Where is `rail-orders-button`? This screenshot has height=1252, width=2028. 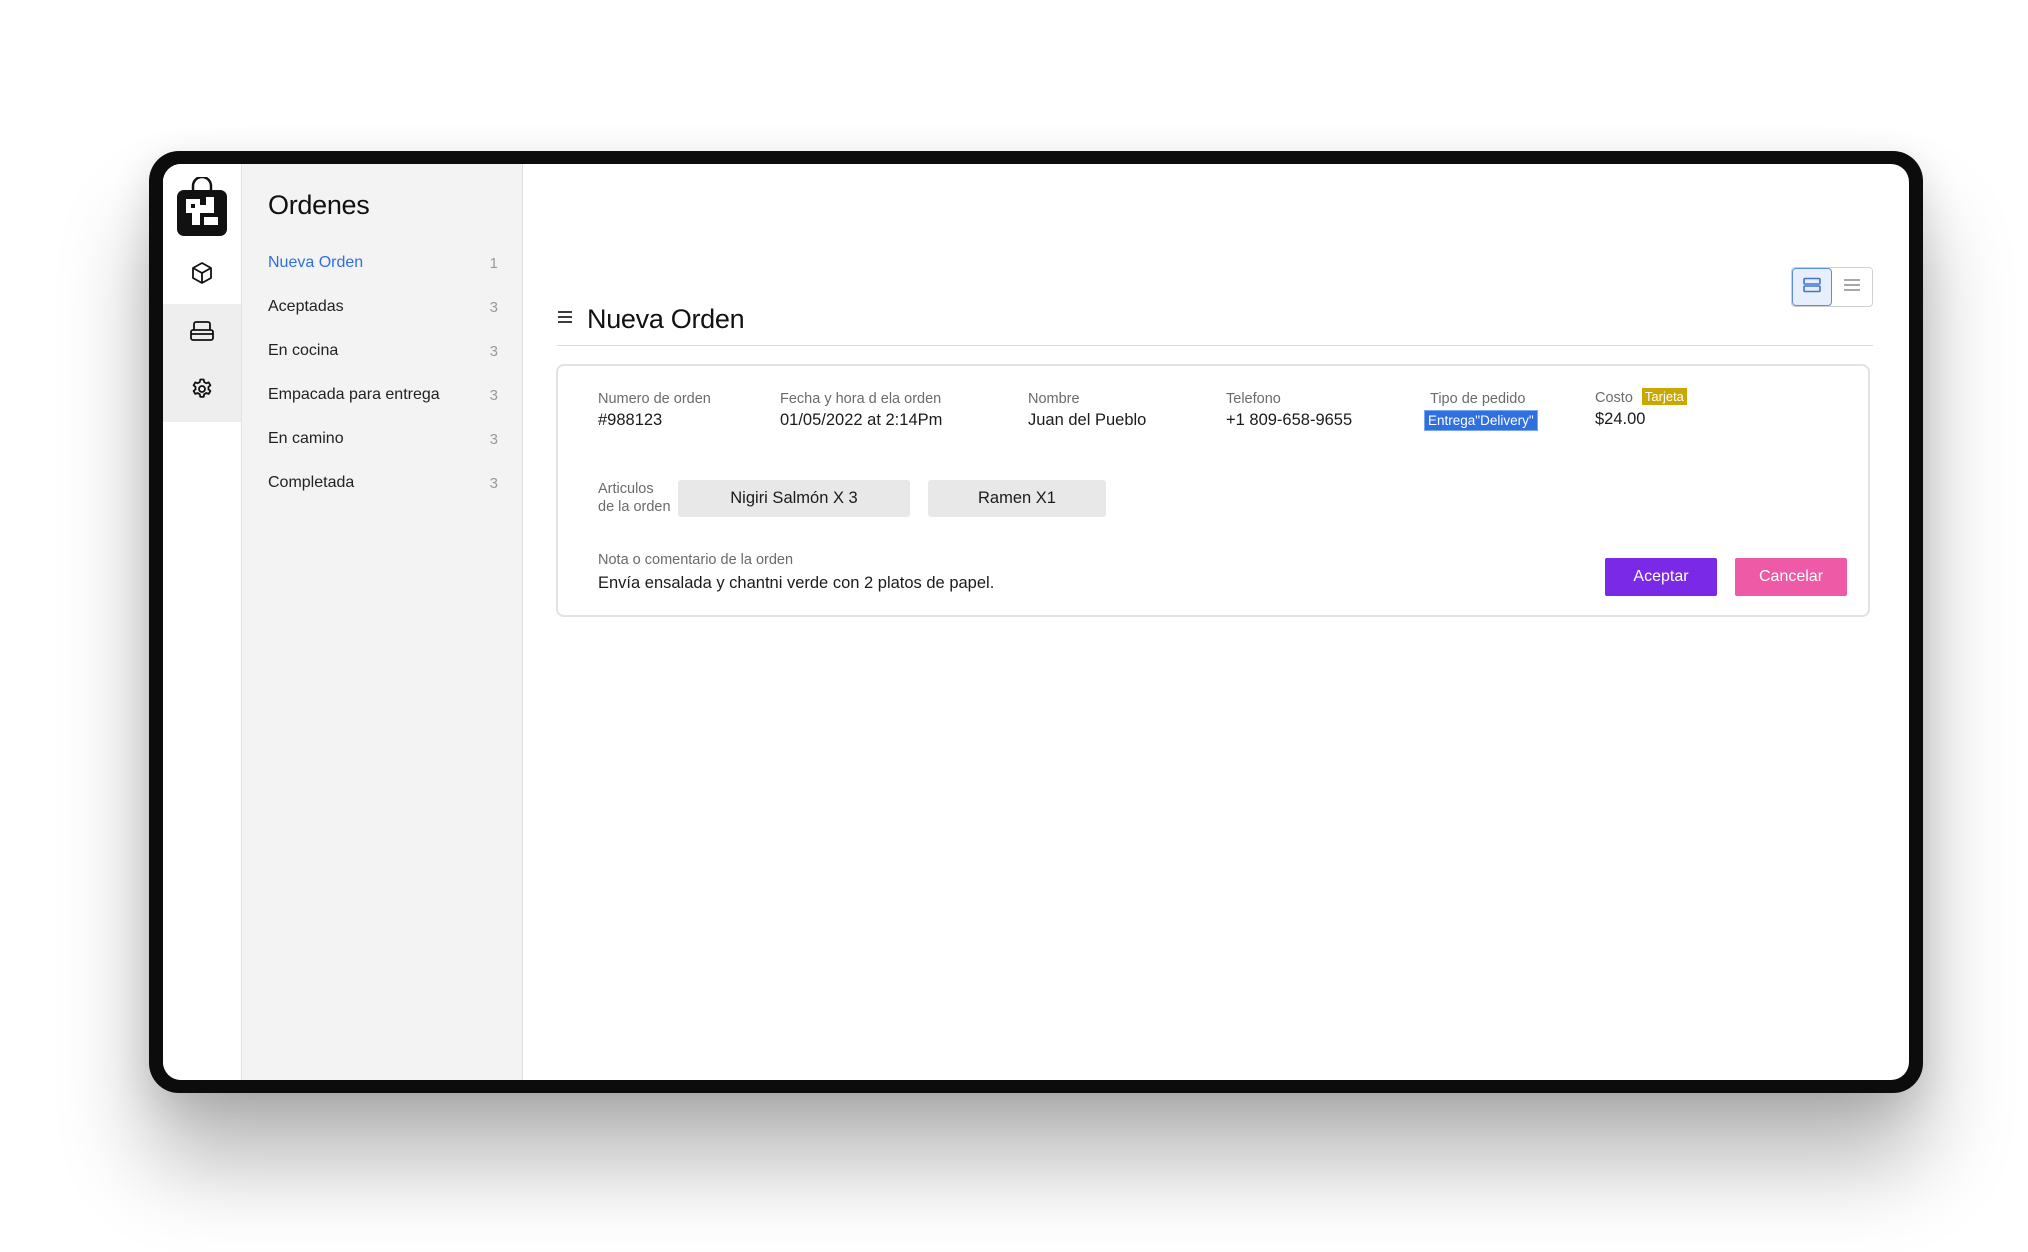 rail-orders-button is located at coordinates (202, 333).